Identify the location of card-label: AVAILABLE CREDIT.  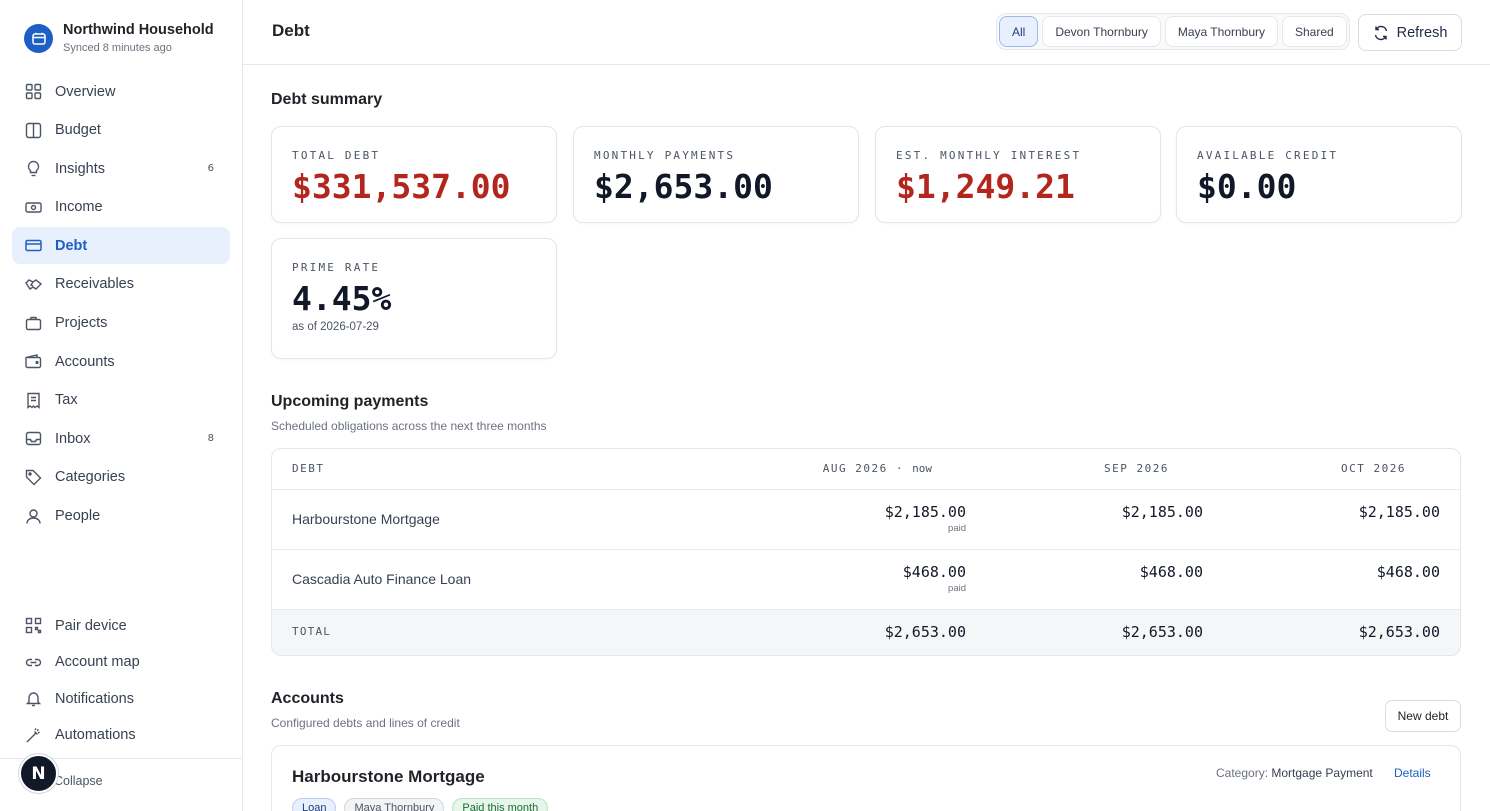
(1268, 155).